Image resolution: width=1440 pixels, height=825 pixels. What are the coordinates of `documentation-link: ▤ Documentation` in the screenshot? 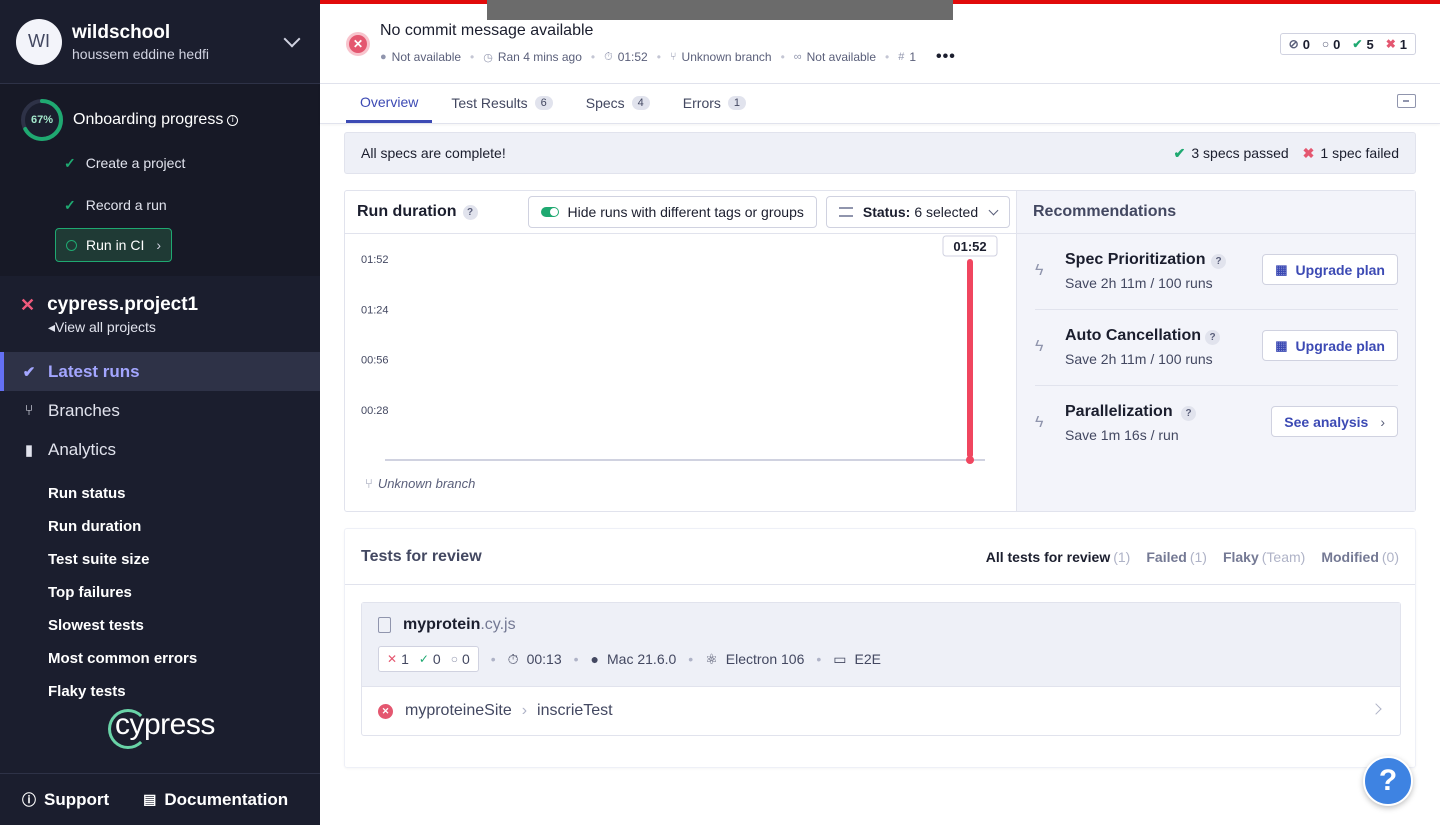 It's located at (215, 800).